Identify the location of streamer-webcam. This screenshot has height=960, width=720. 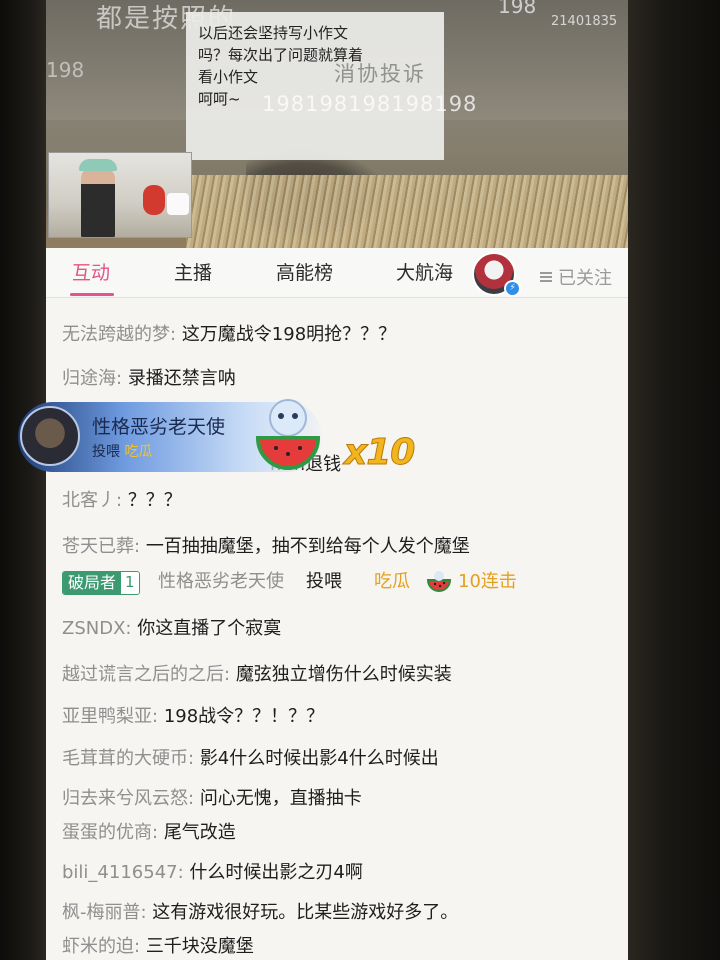
(120, 195).